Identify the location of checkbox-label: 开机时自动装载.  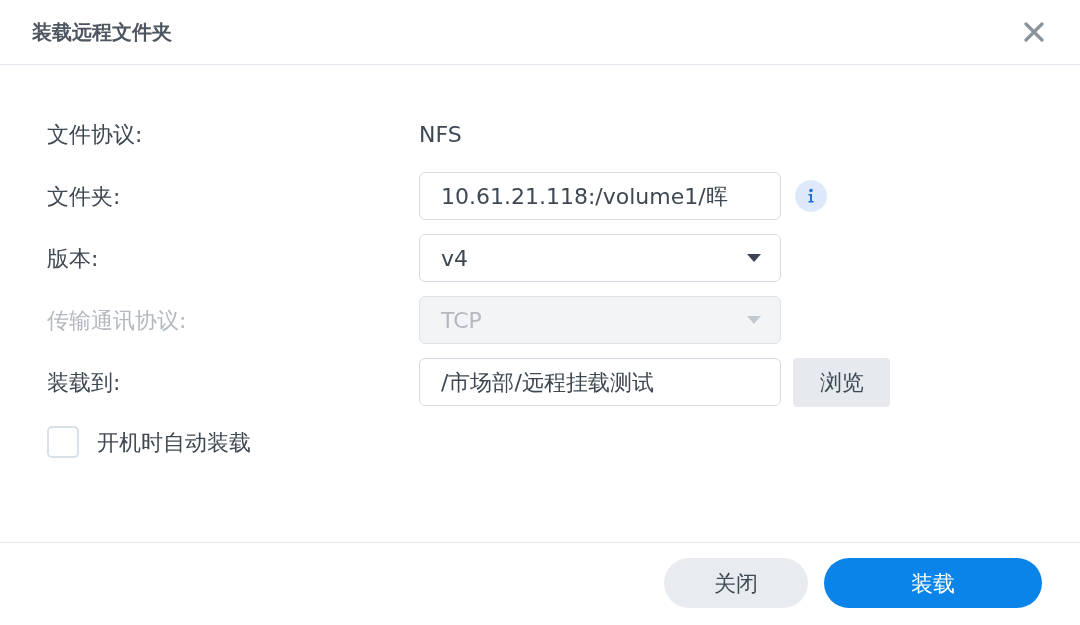
(174, 442).